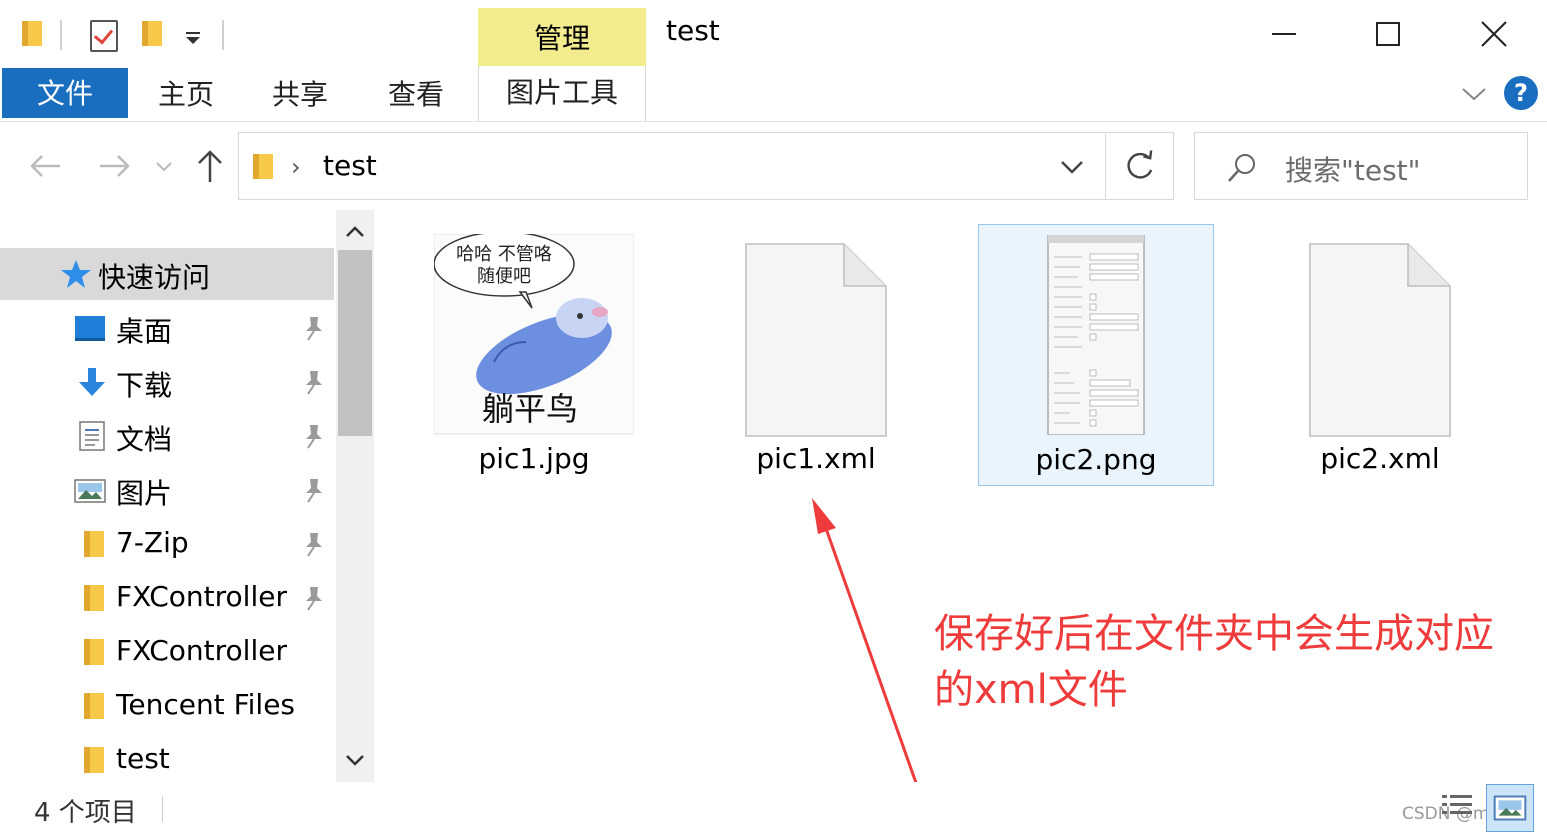 This screenshot has width=1547, height=836. I want to click on annotation-line: 保存好后在文件夹中会生成对应, so click(1214, 634).